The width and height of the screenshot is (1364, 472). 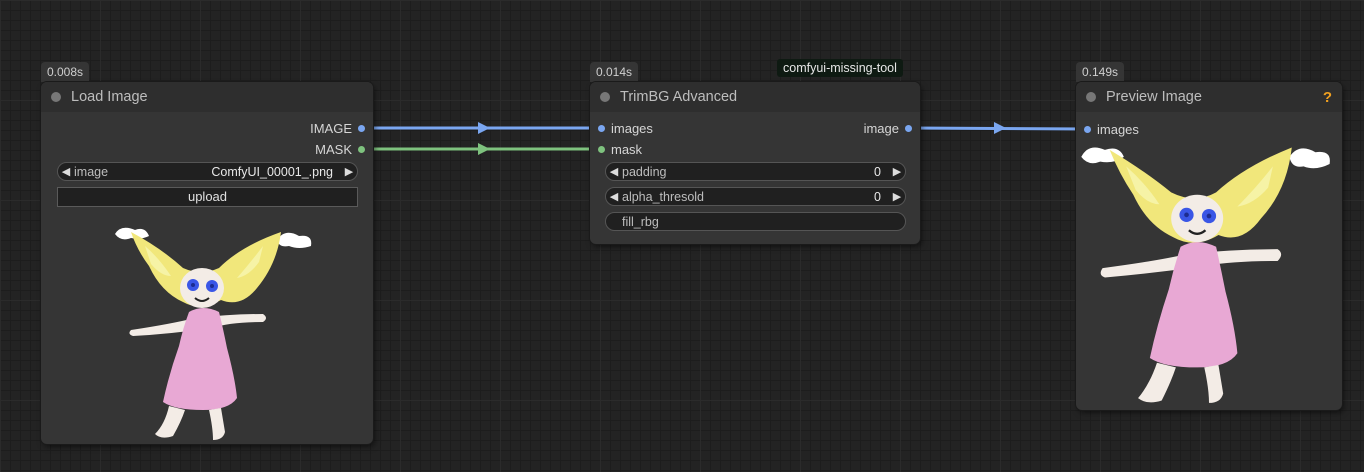 I want to click on output-slot-image: image, so click(x=888, y=128).